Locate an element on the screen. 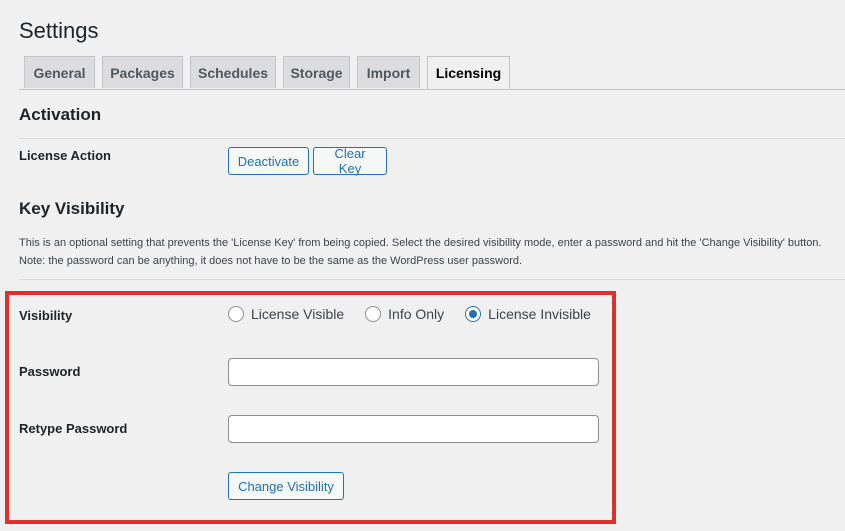  license-invisible-radio is located at coordinates (473, 314).